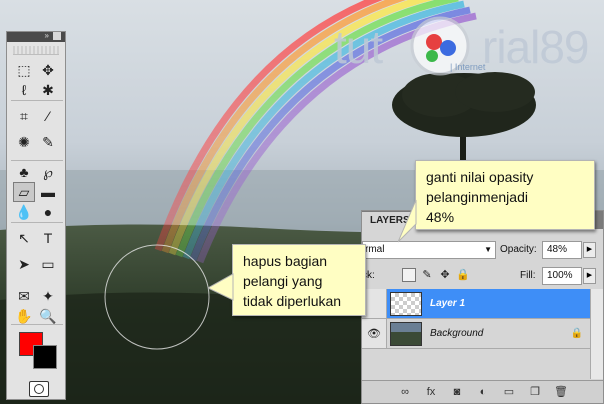 The height and width of the screenshot is (404, 604). I want to click on double-arrow-icon: », so click(47, 35).